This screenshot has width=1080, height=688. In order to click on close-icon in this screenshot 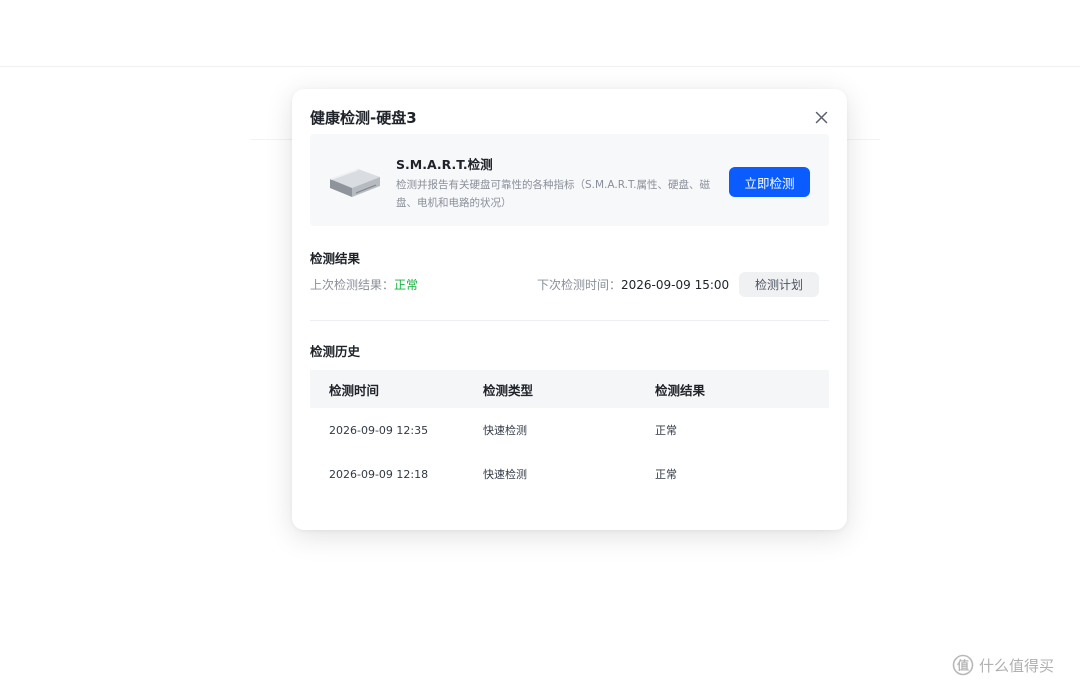, I will do `click(821, 117)`.